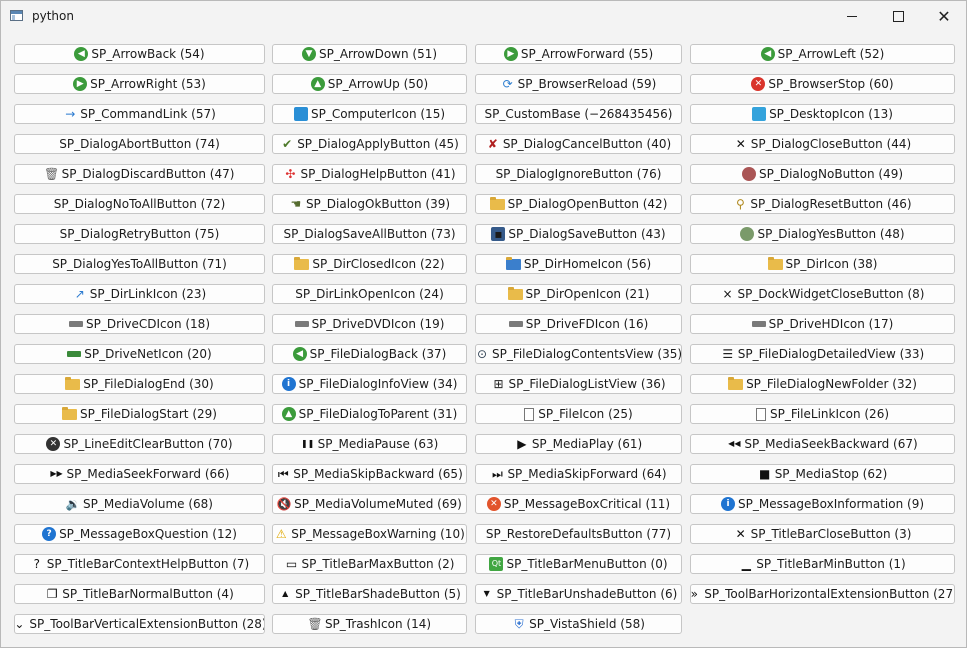  What do you see at coordinates (944, 16) in the screenshot?
I see `close-button: ✕` at bounding box center [944, 16].